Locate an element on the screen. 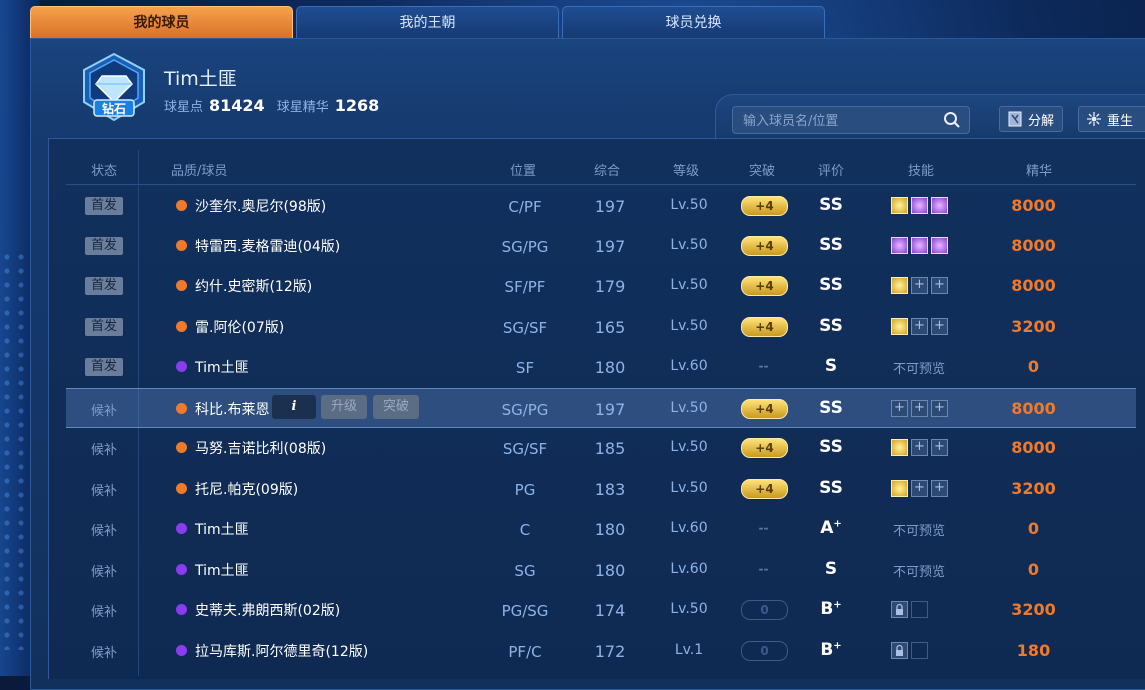 This screenshot has width=1145, height=690. decompose-button: 分解 is located at coordinates (1031, 119).